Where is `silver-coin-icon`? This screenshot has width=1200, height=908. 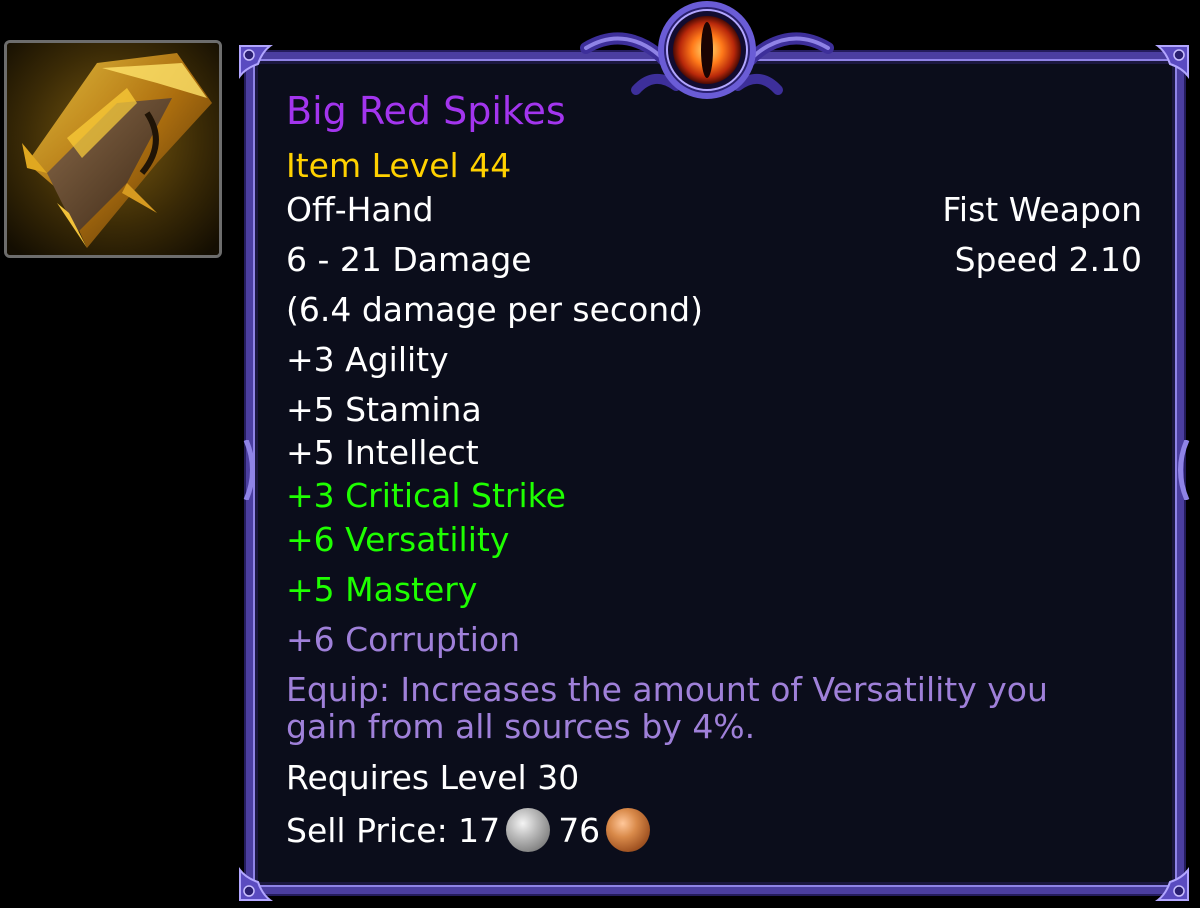 silver-coin-icon is located at coordinates (528, 830).